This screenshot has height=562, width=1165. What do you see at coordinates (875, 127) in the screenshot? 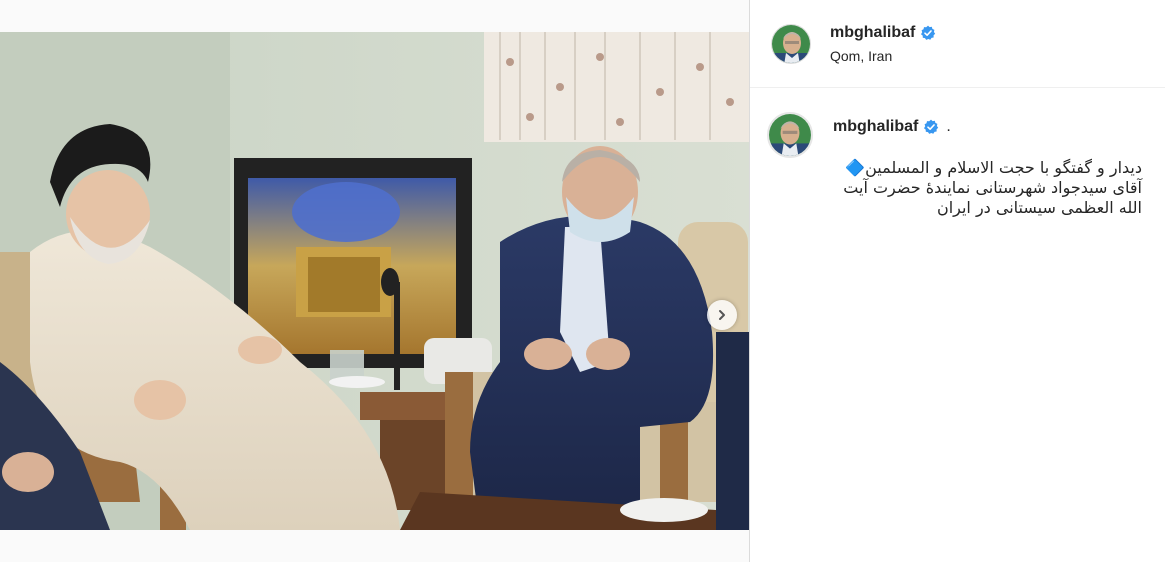
I see `comment-username: mbghalibaf` at bounding box center [875, 127].